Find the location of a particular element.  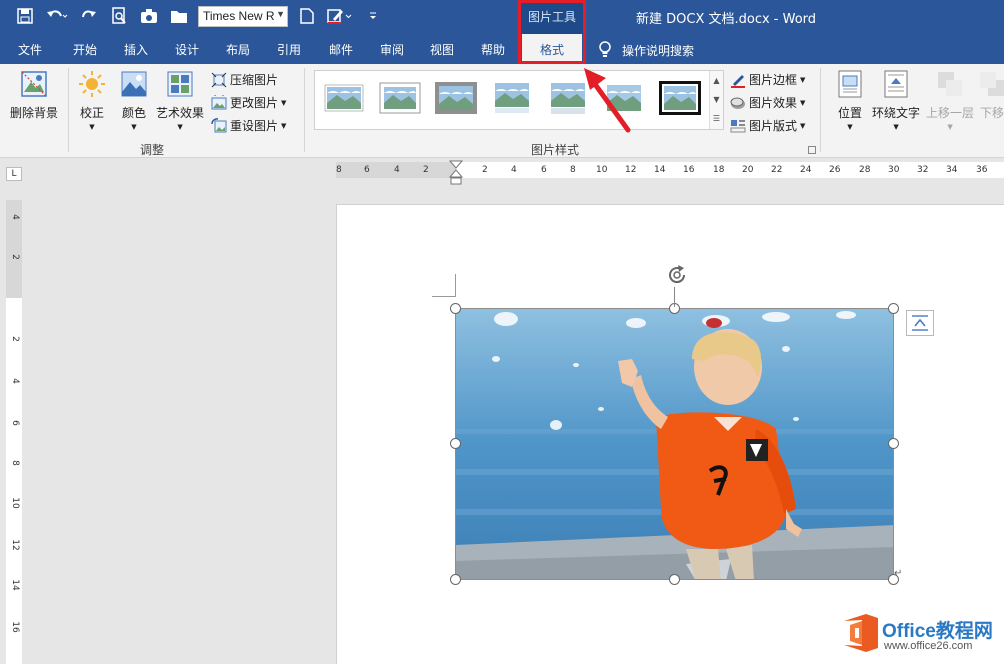

picture-effects-icon is located at coordinates (737, 103).